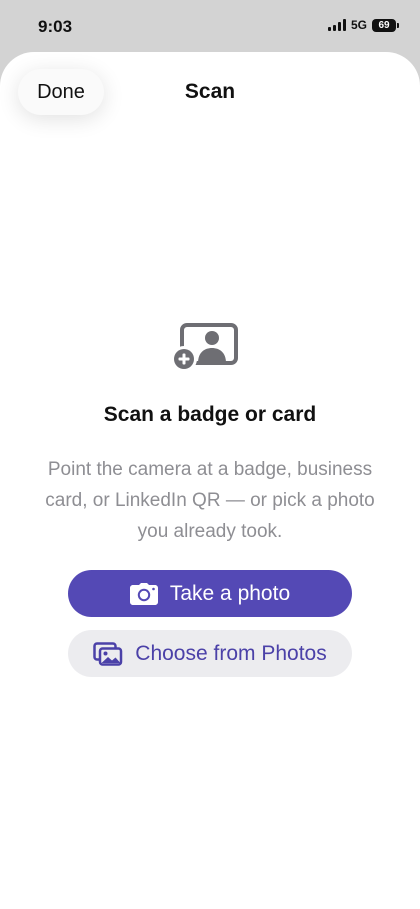 The height and width of the screenshot is (909, 420). I want to click on choose-photos-button: Choose from Photos, so click(210, 653).